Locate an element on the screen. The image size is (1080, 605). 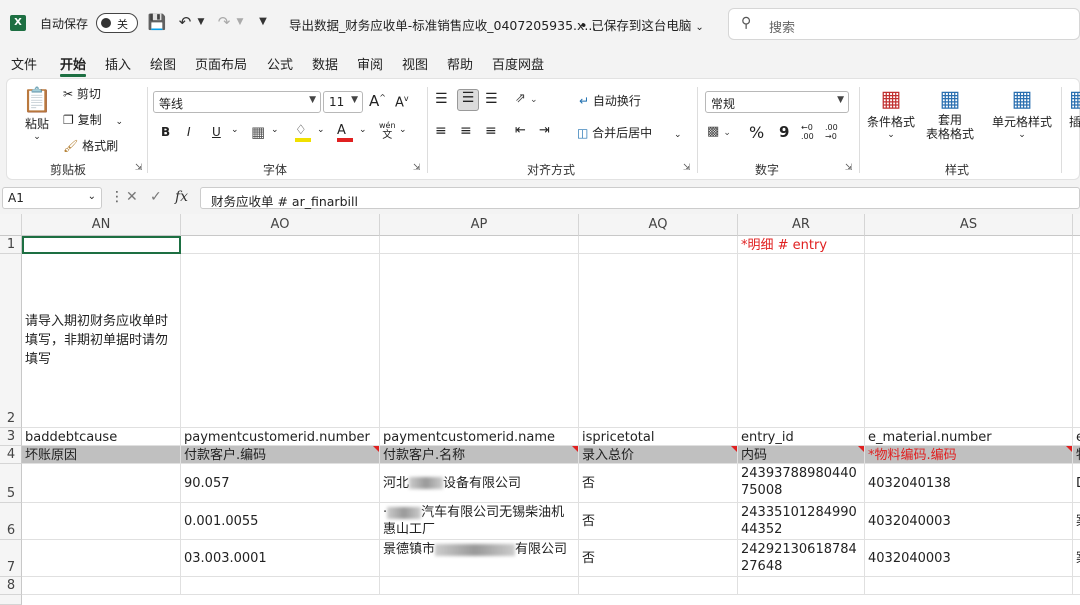
cell-as6: 4032040003 is located at coordinates (969, 521).